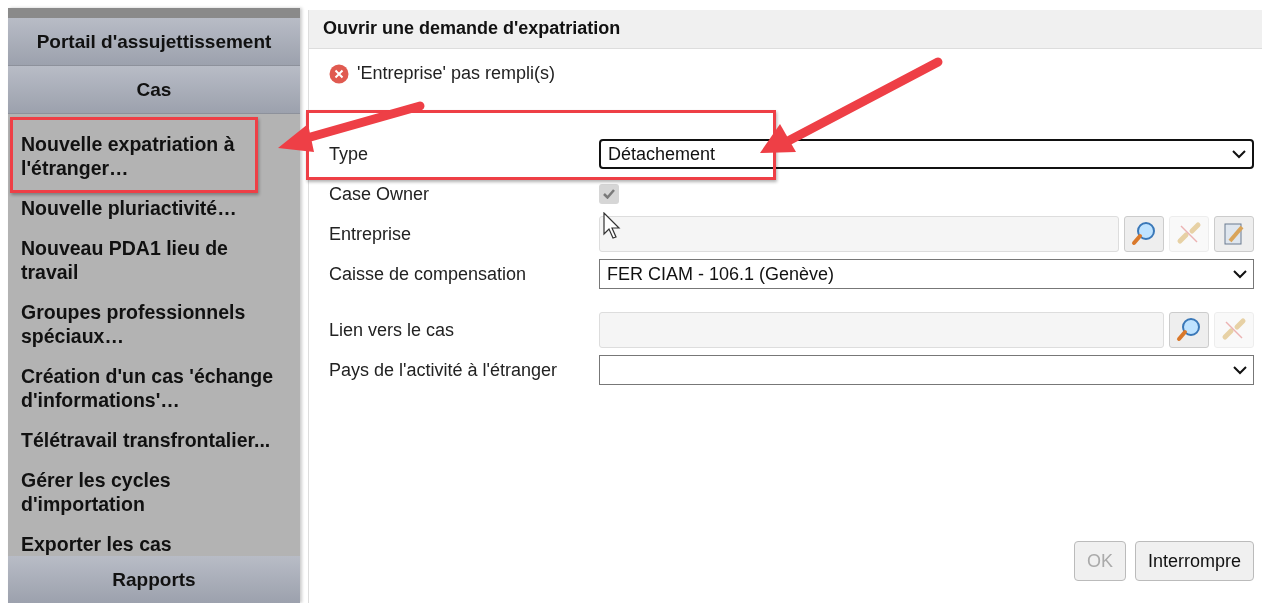 Image resolution: width=1262 pixels, height=603 pixels. Describe the element at coordinates (392, 330) in the screenshot. I see `field-label: Lien vers le cas` at that location.